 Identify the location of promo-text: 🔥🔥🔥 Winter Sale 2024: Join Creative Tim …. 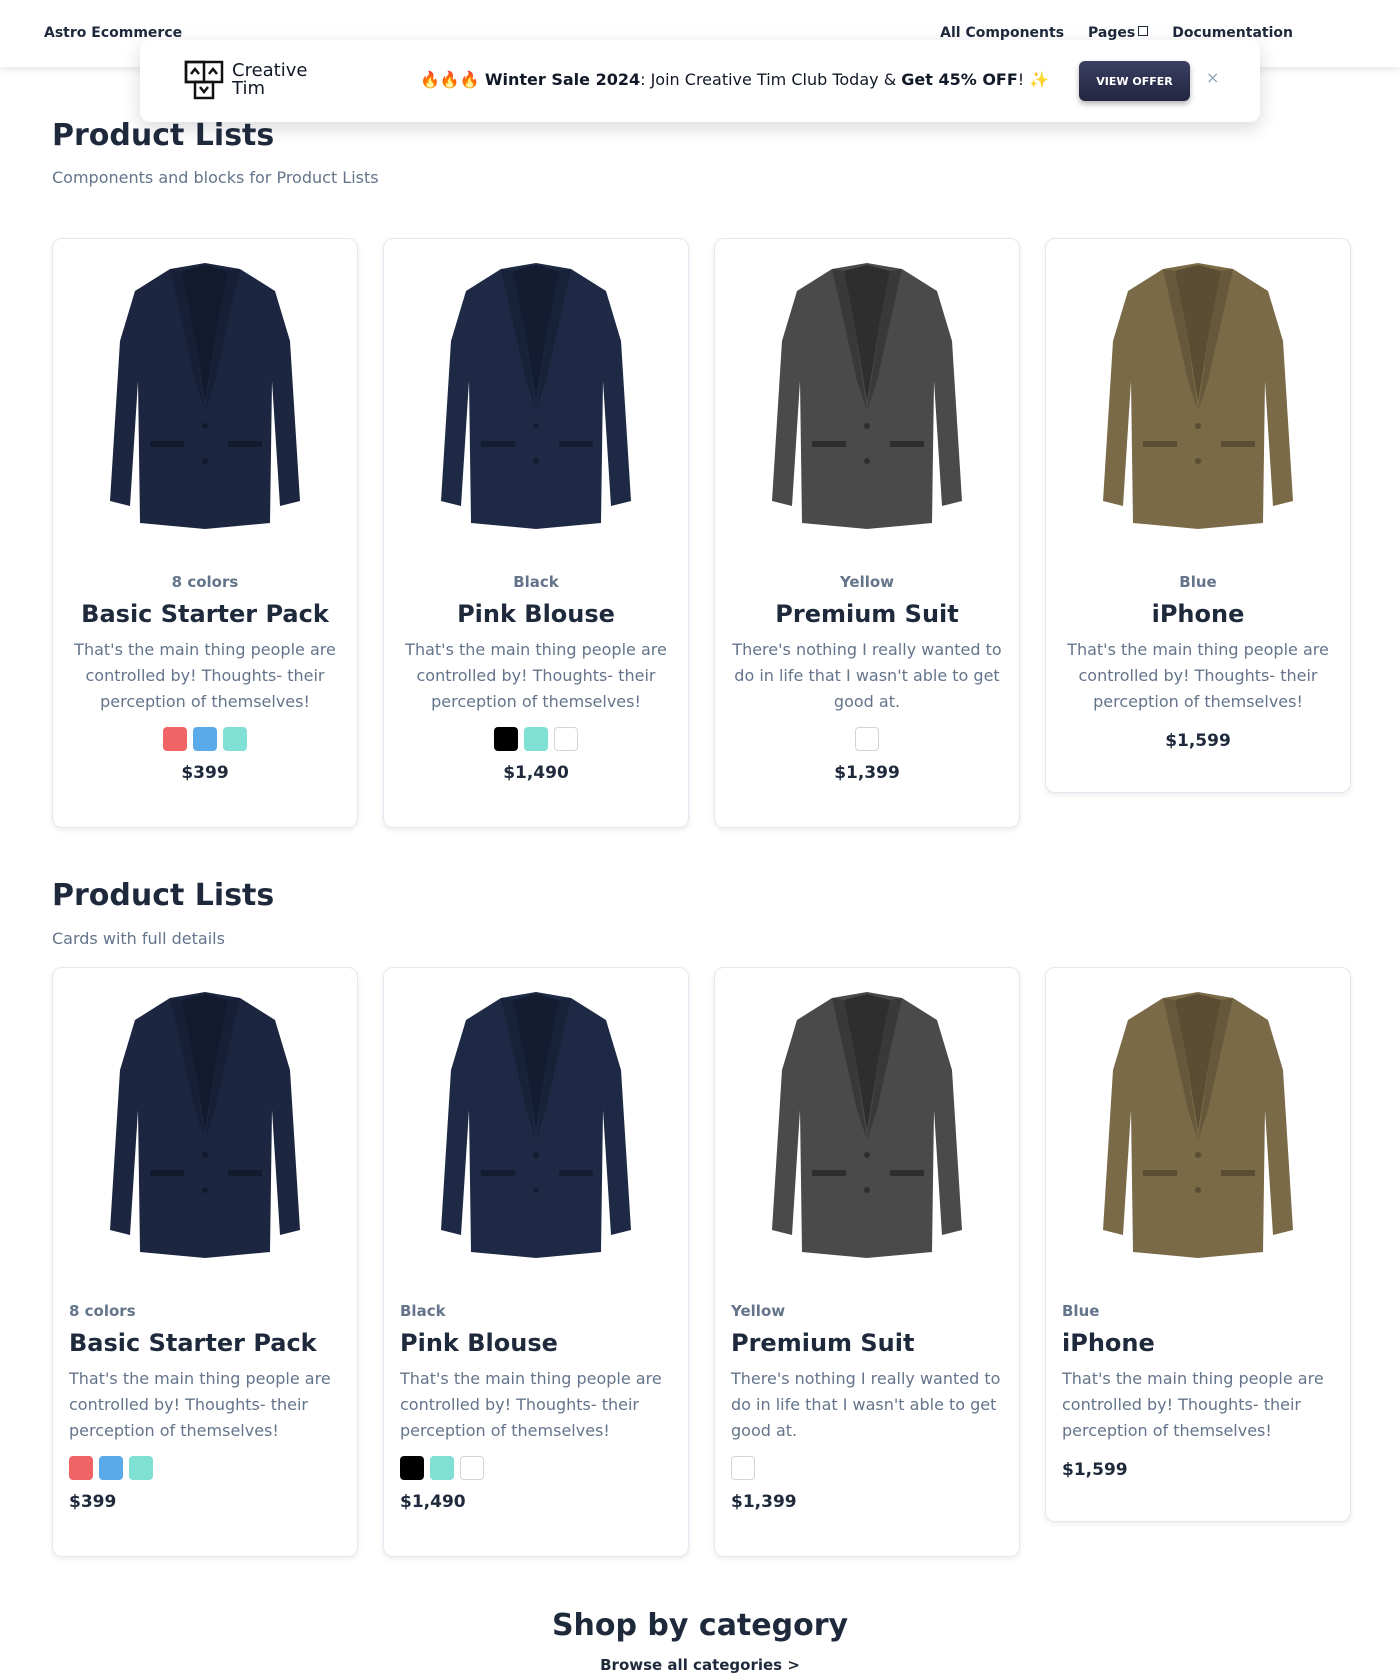
(734, 79).